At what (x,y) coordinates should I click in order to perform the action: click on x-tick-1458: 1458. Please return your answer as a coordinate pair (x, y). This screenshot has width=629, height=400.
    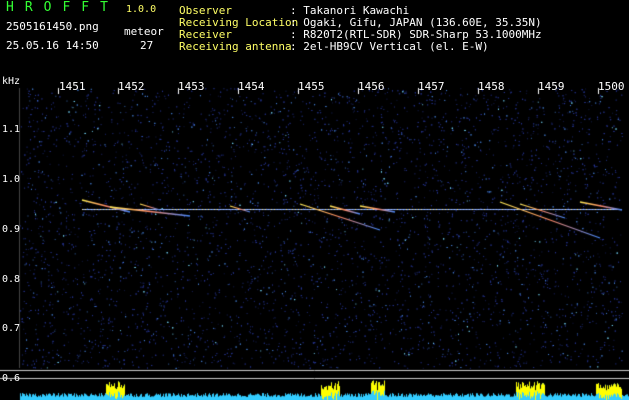
    Looking at the image, I should click on (491, 86).